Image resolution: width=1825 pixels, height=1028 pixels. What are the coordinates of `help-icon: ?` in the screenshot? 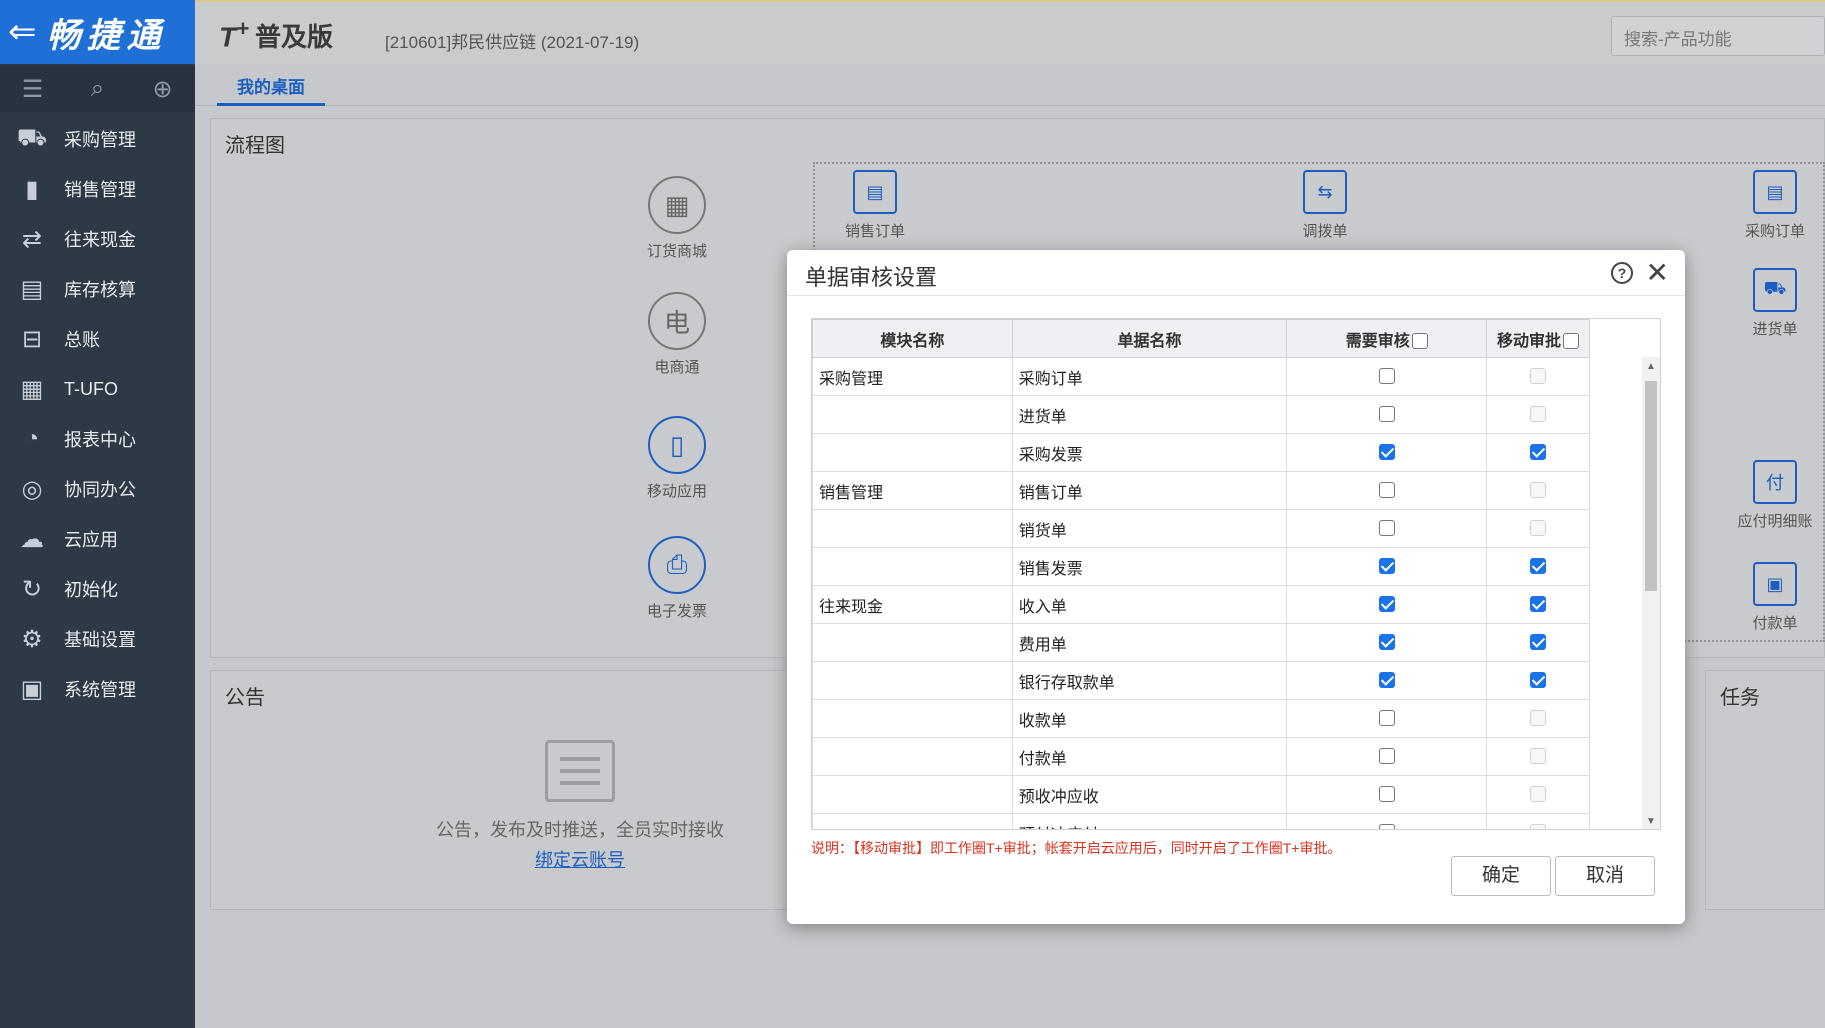 It's located at (1622, 273).